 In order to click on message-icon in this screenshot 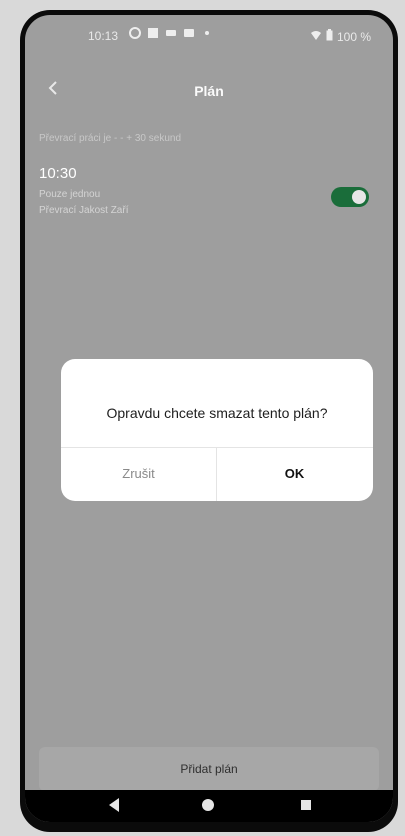, I will do `click(189, 33)`.